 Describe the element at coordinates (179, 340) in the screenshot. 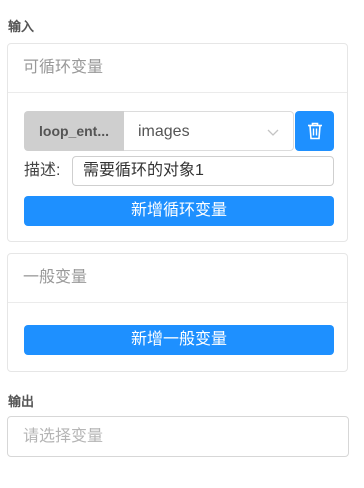

I see `add-general-variable-button: 新增一般变量` at that location.